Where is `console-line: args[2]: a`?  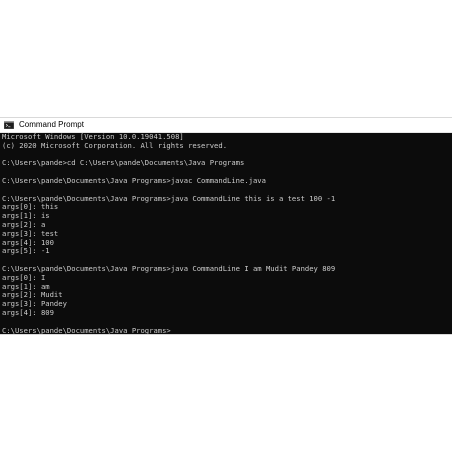 console-line: args[2]: a is located at coordinates (24, 224).